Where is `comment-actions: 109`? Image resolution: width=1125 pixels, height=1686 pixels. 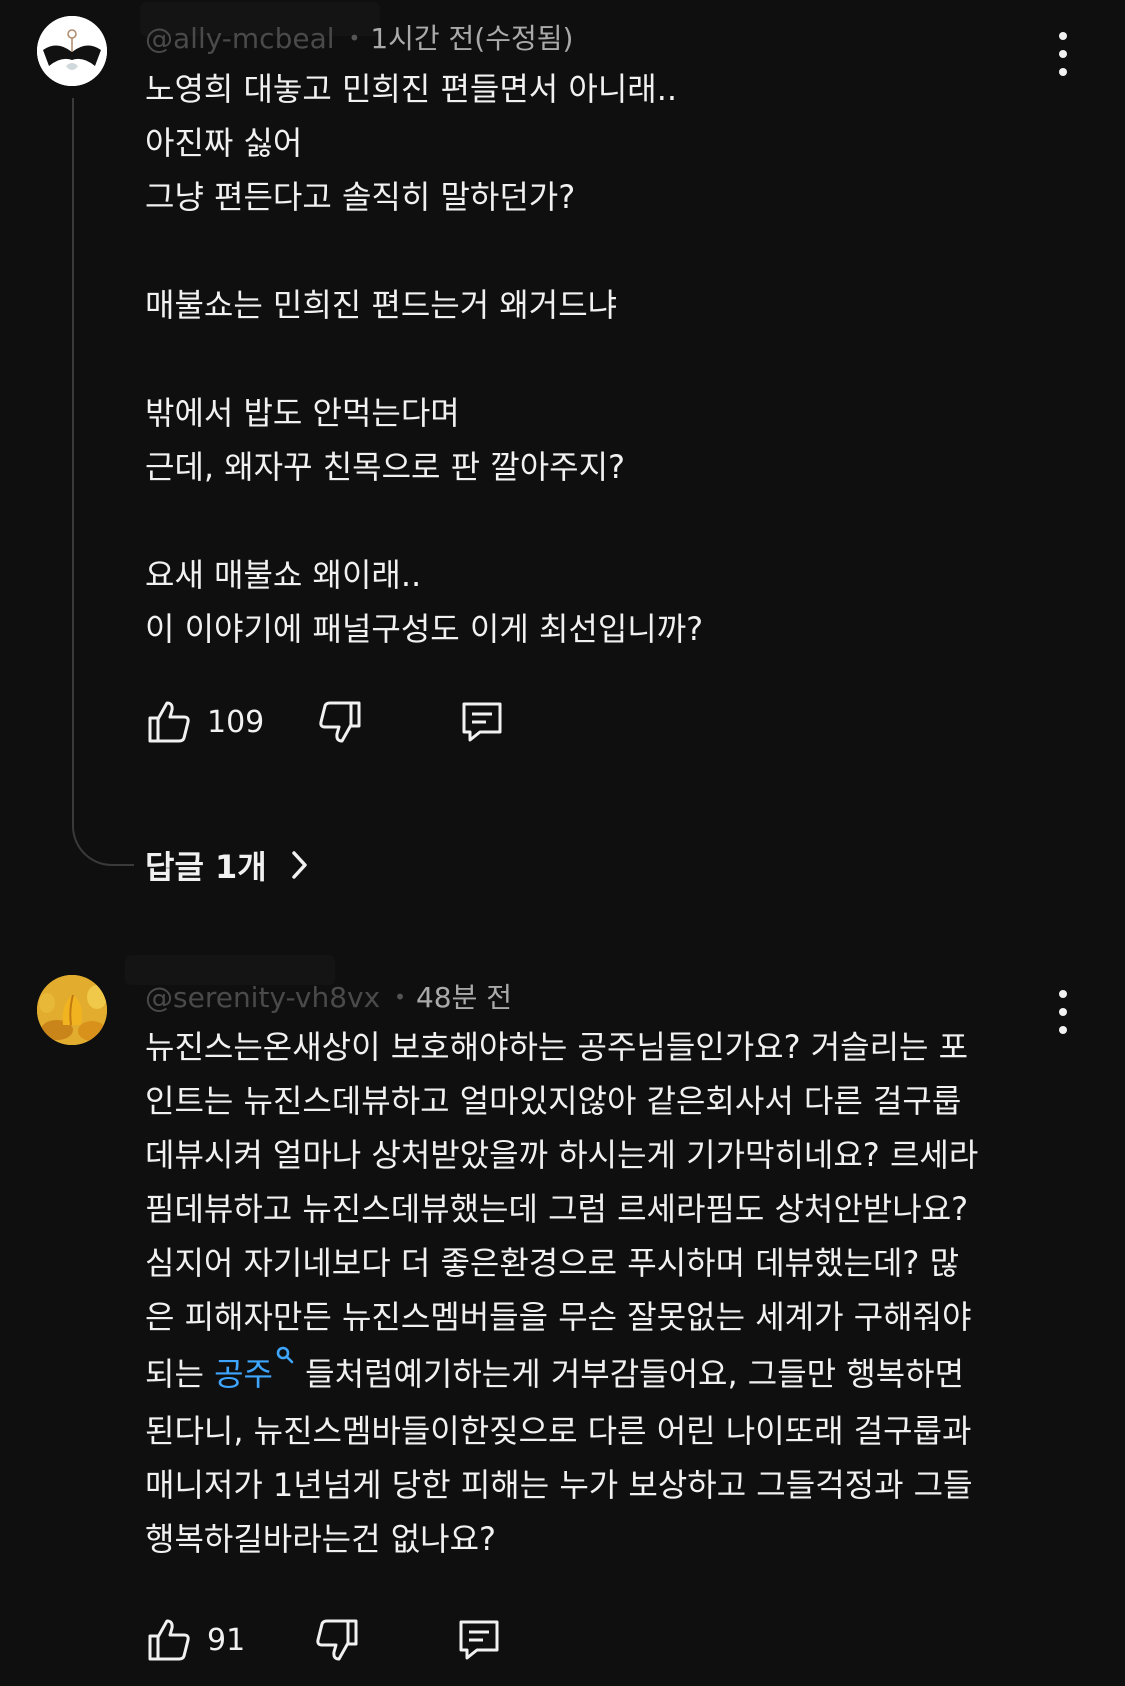 comment-actions: 109 is located at coordinates (325, 722).